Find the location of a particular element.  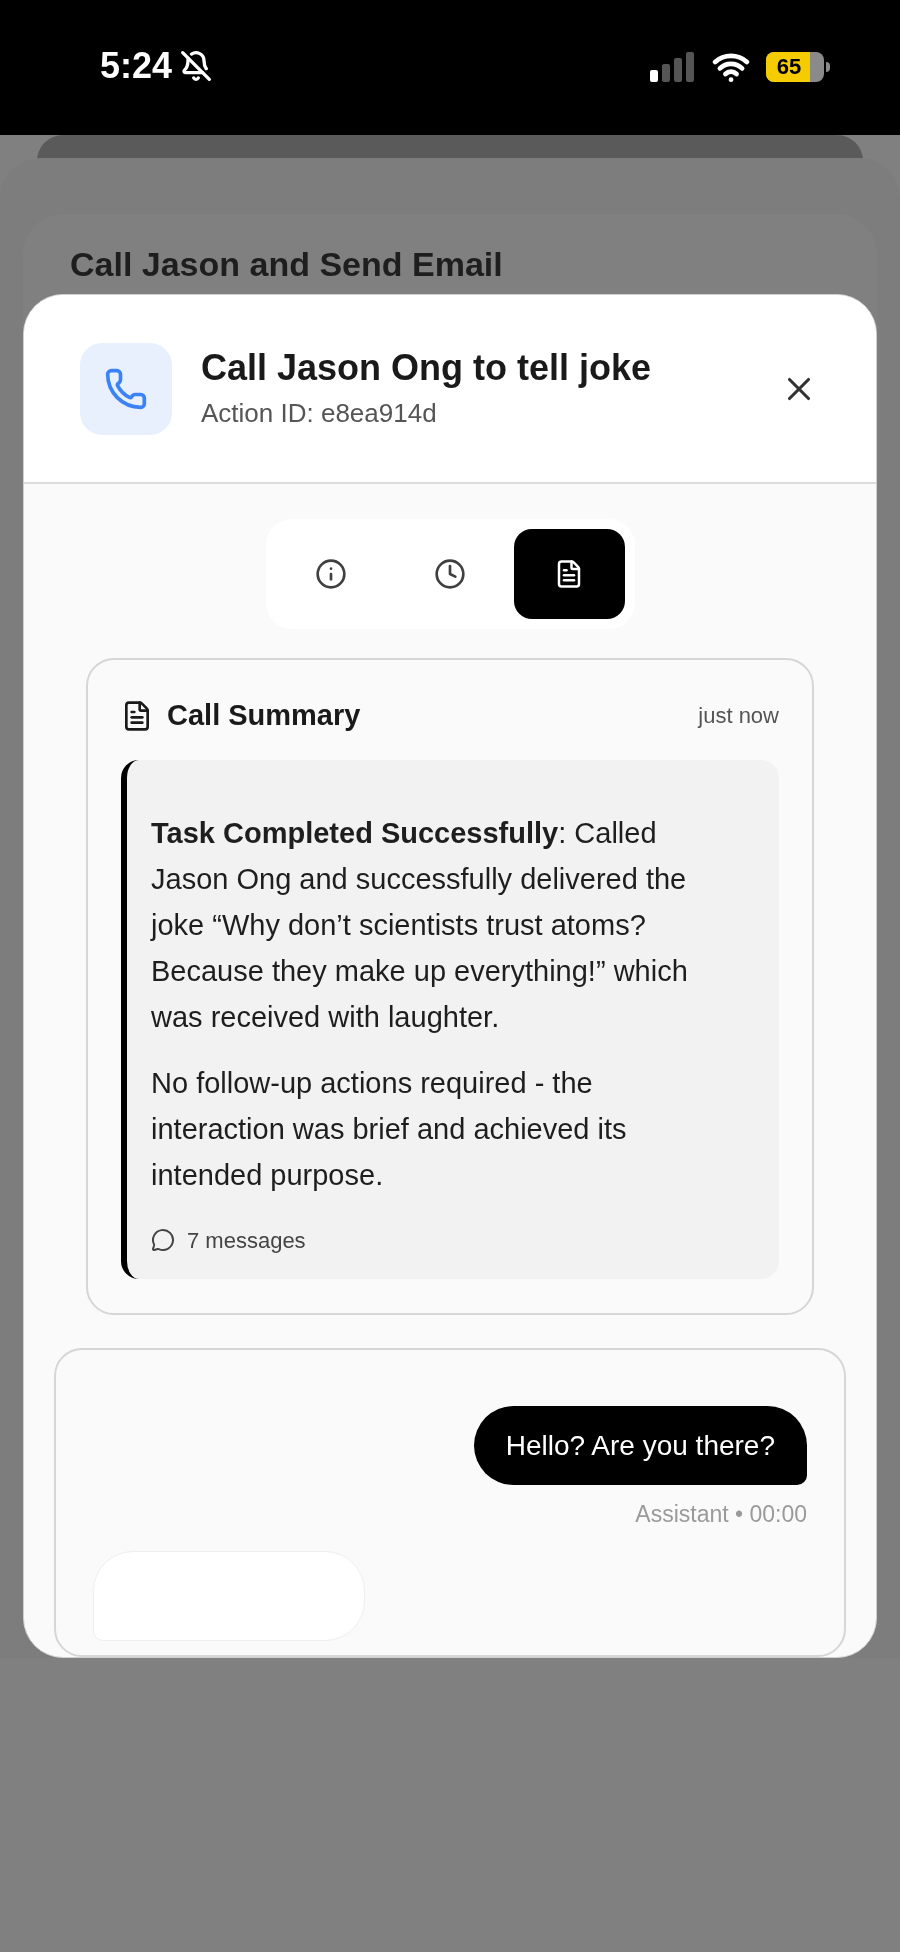

clock-icon is located at coordinates (449, 574).